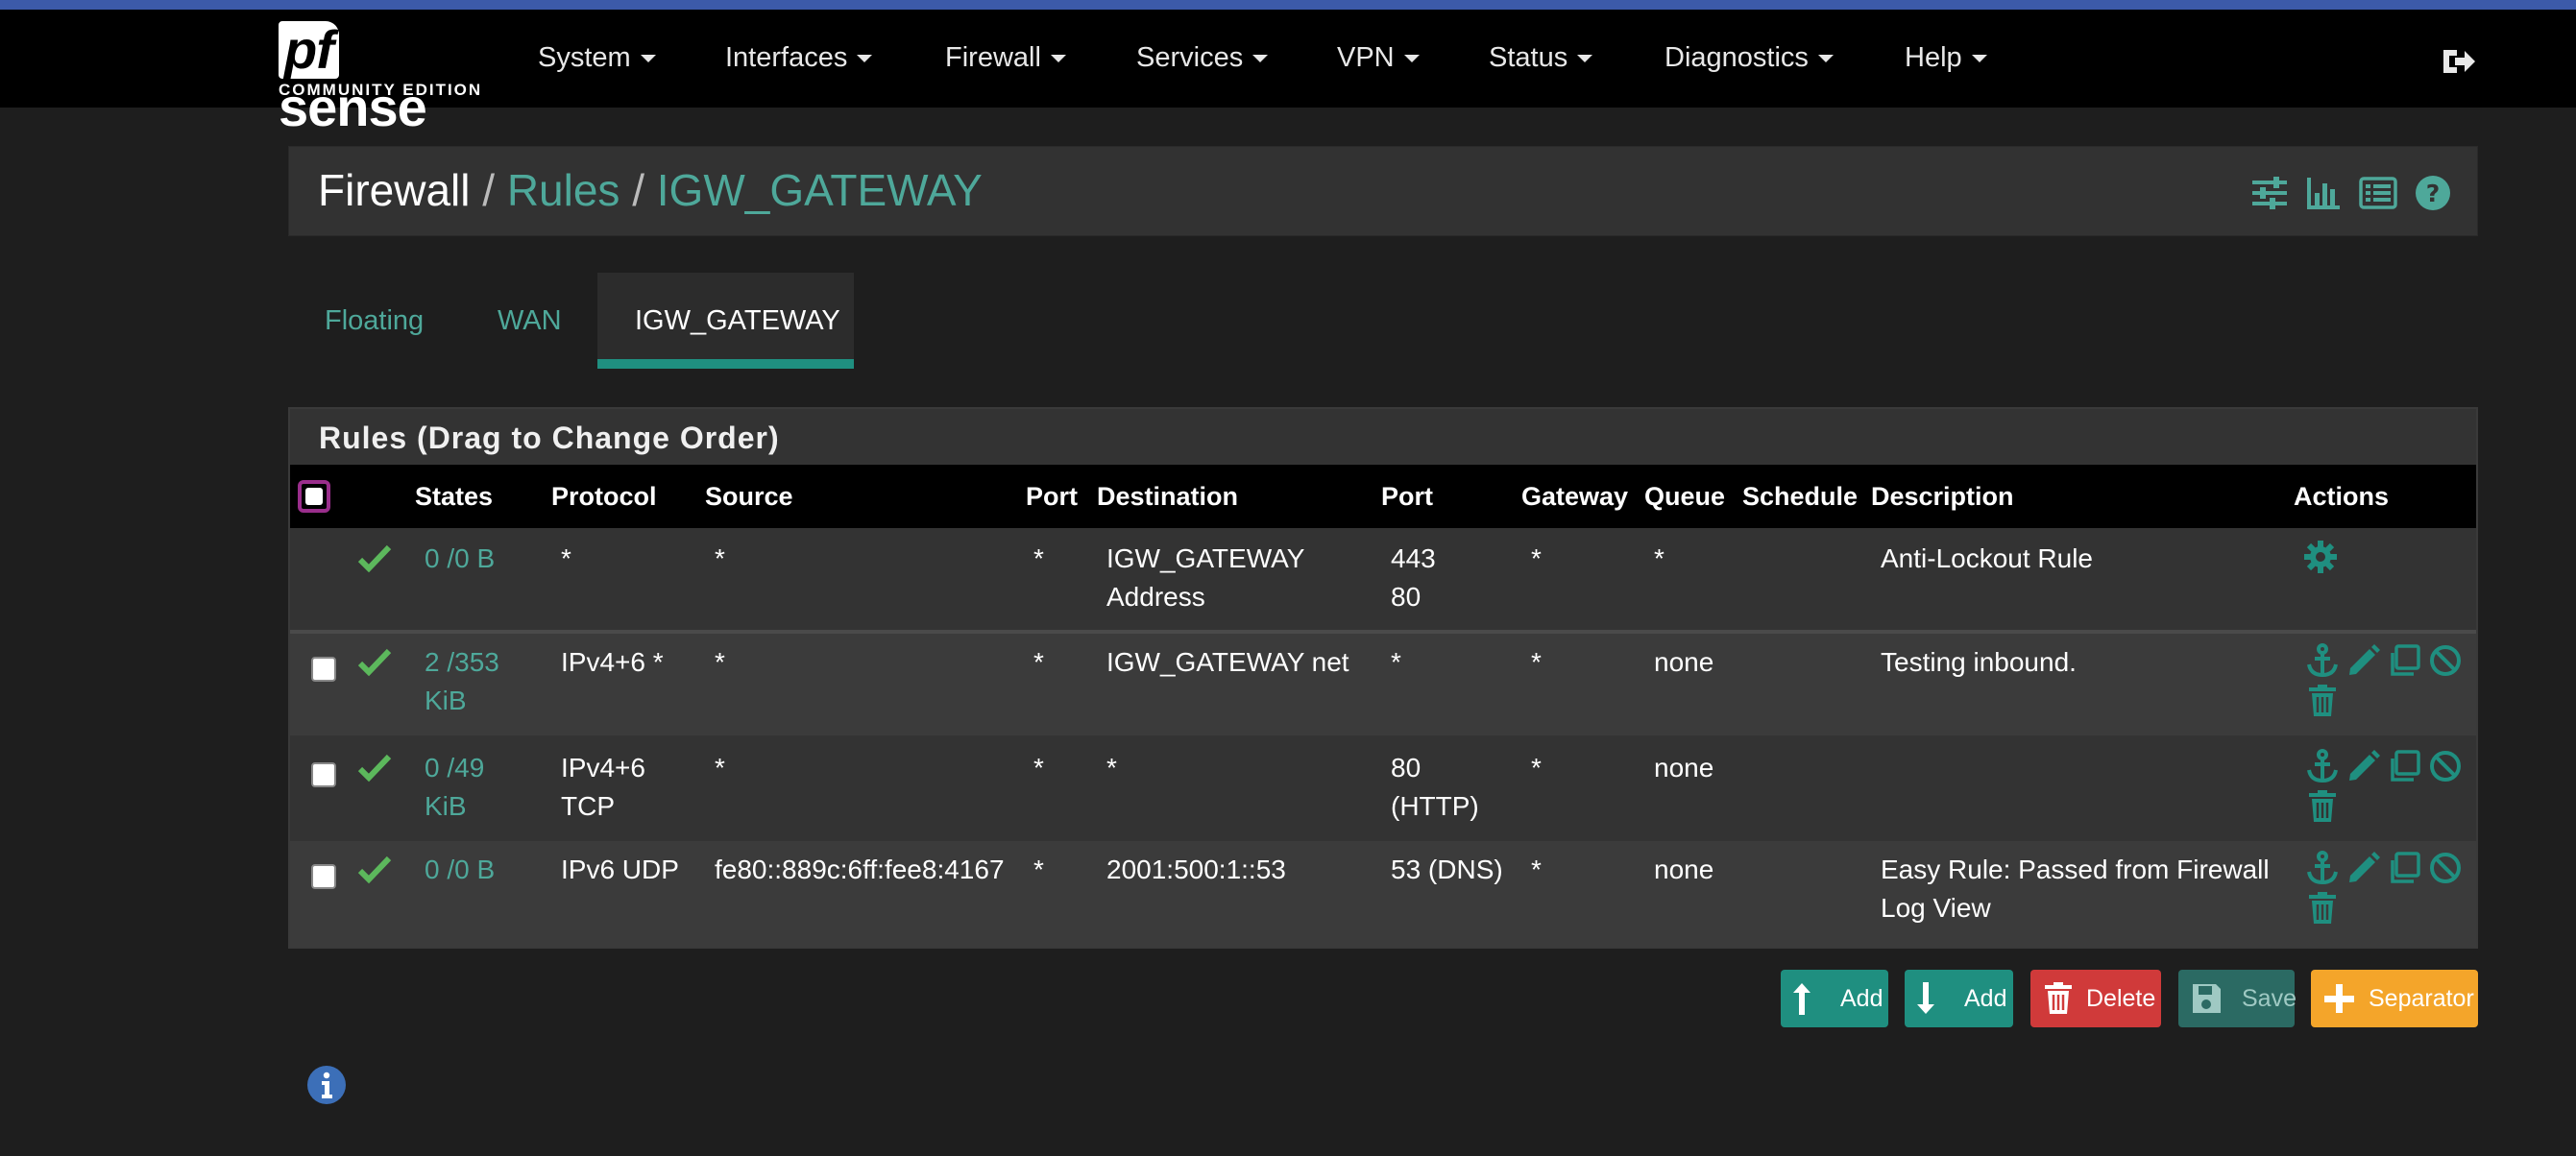 The width and height of the screenshot is (2576, 1156). Describe the element at coordinates (2394, 998) in the screenshot. I see `separator-button: Separator` at that location.